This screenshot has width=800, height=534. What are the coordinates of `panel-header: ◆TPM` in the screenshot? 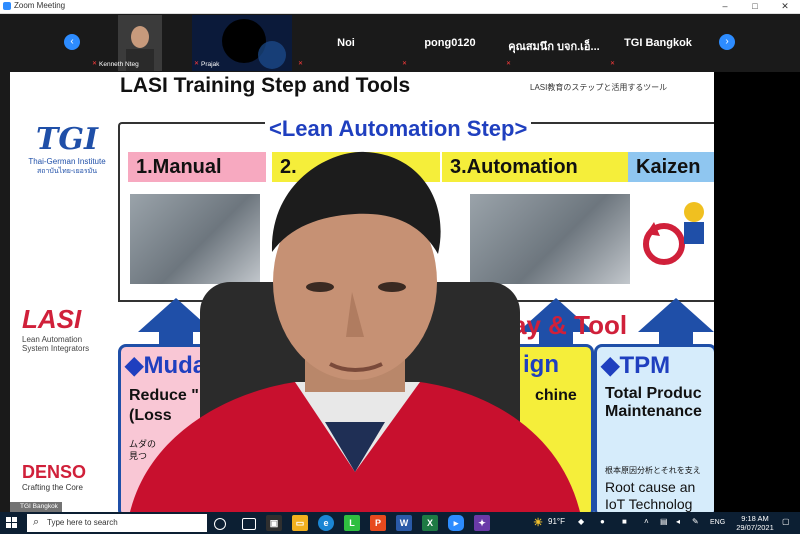 It's located at (636, 365).